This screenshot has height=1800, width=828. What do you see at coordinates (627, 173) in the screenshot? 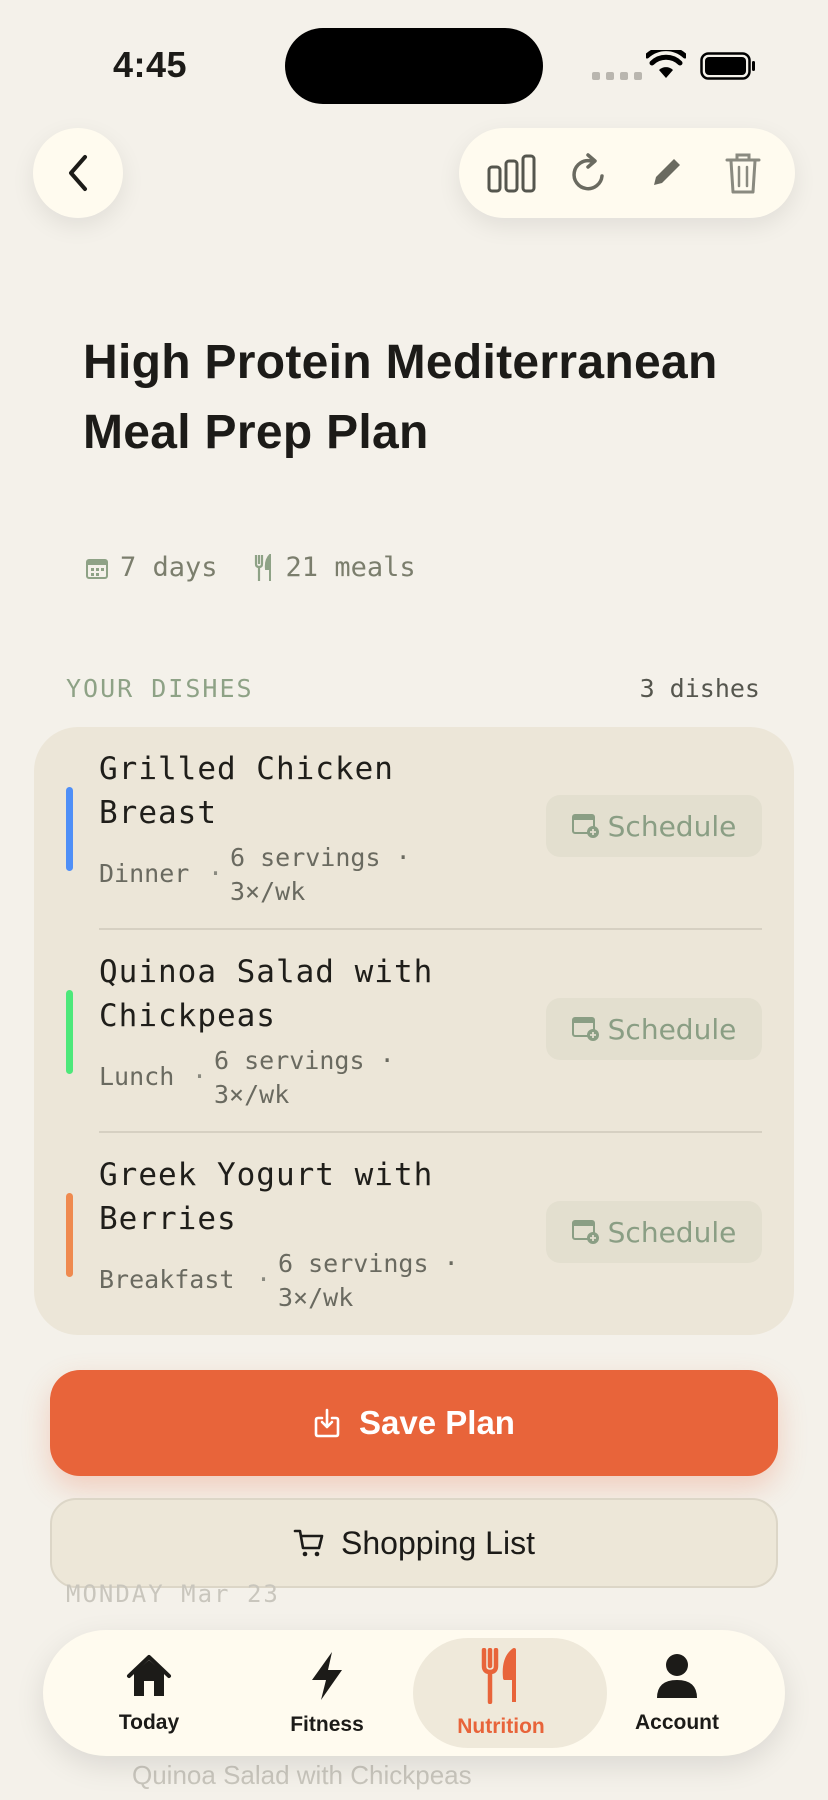
I see `plan-actions-toolbar` at bounding box center [627, 173].